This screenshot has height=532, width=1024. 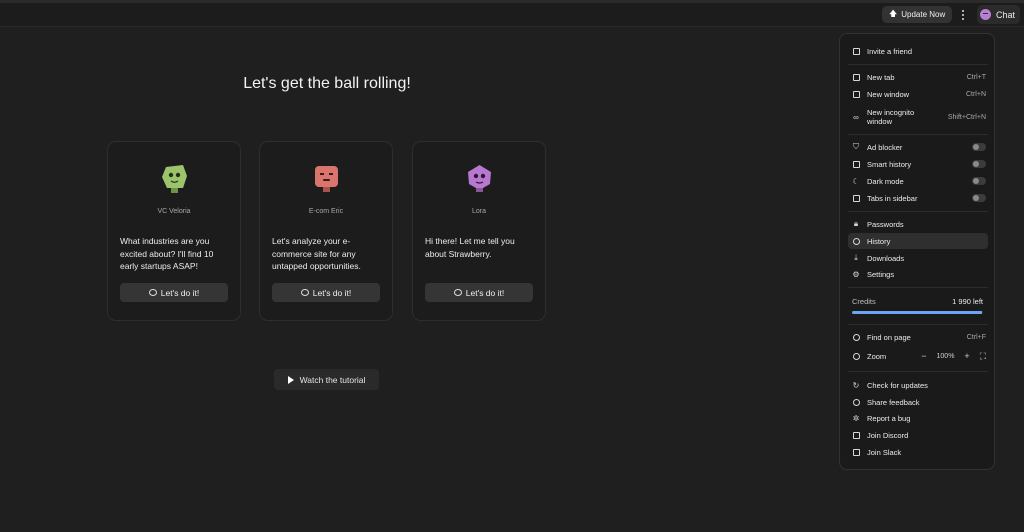 I want to click on shield-icon: ⛉, so click(x=856, y=146).